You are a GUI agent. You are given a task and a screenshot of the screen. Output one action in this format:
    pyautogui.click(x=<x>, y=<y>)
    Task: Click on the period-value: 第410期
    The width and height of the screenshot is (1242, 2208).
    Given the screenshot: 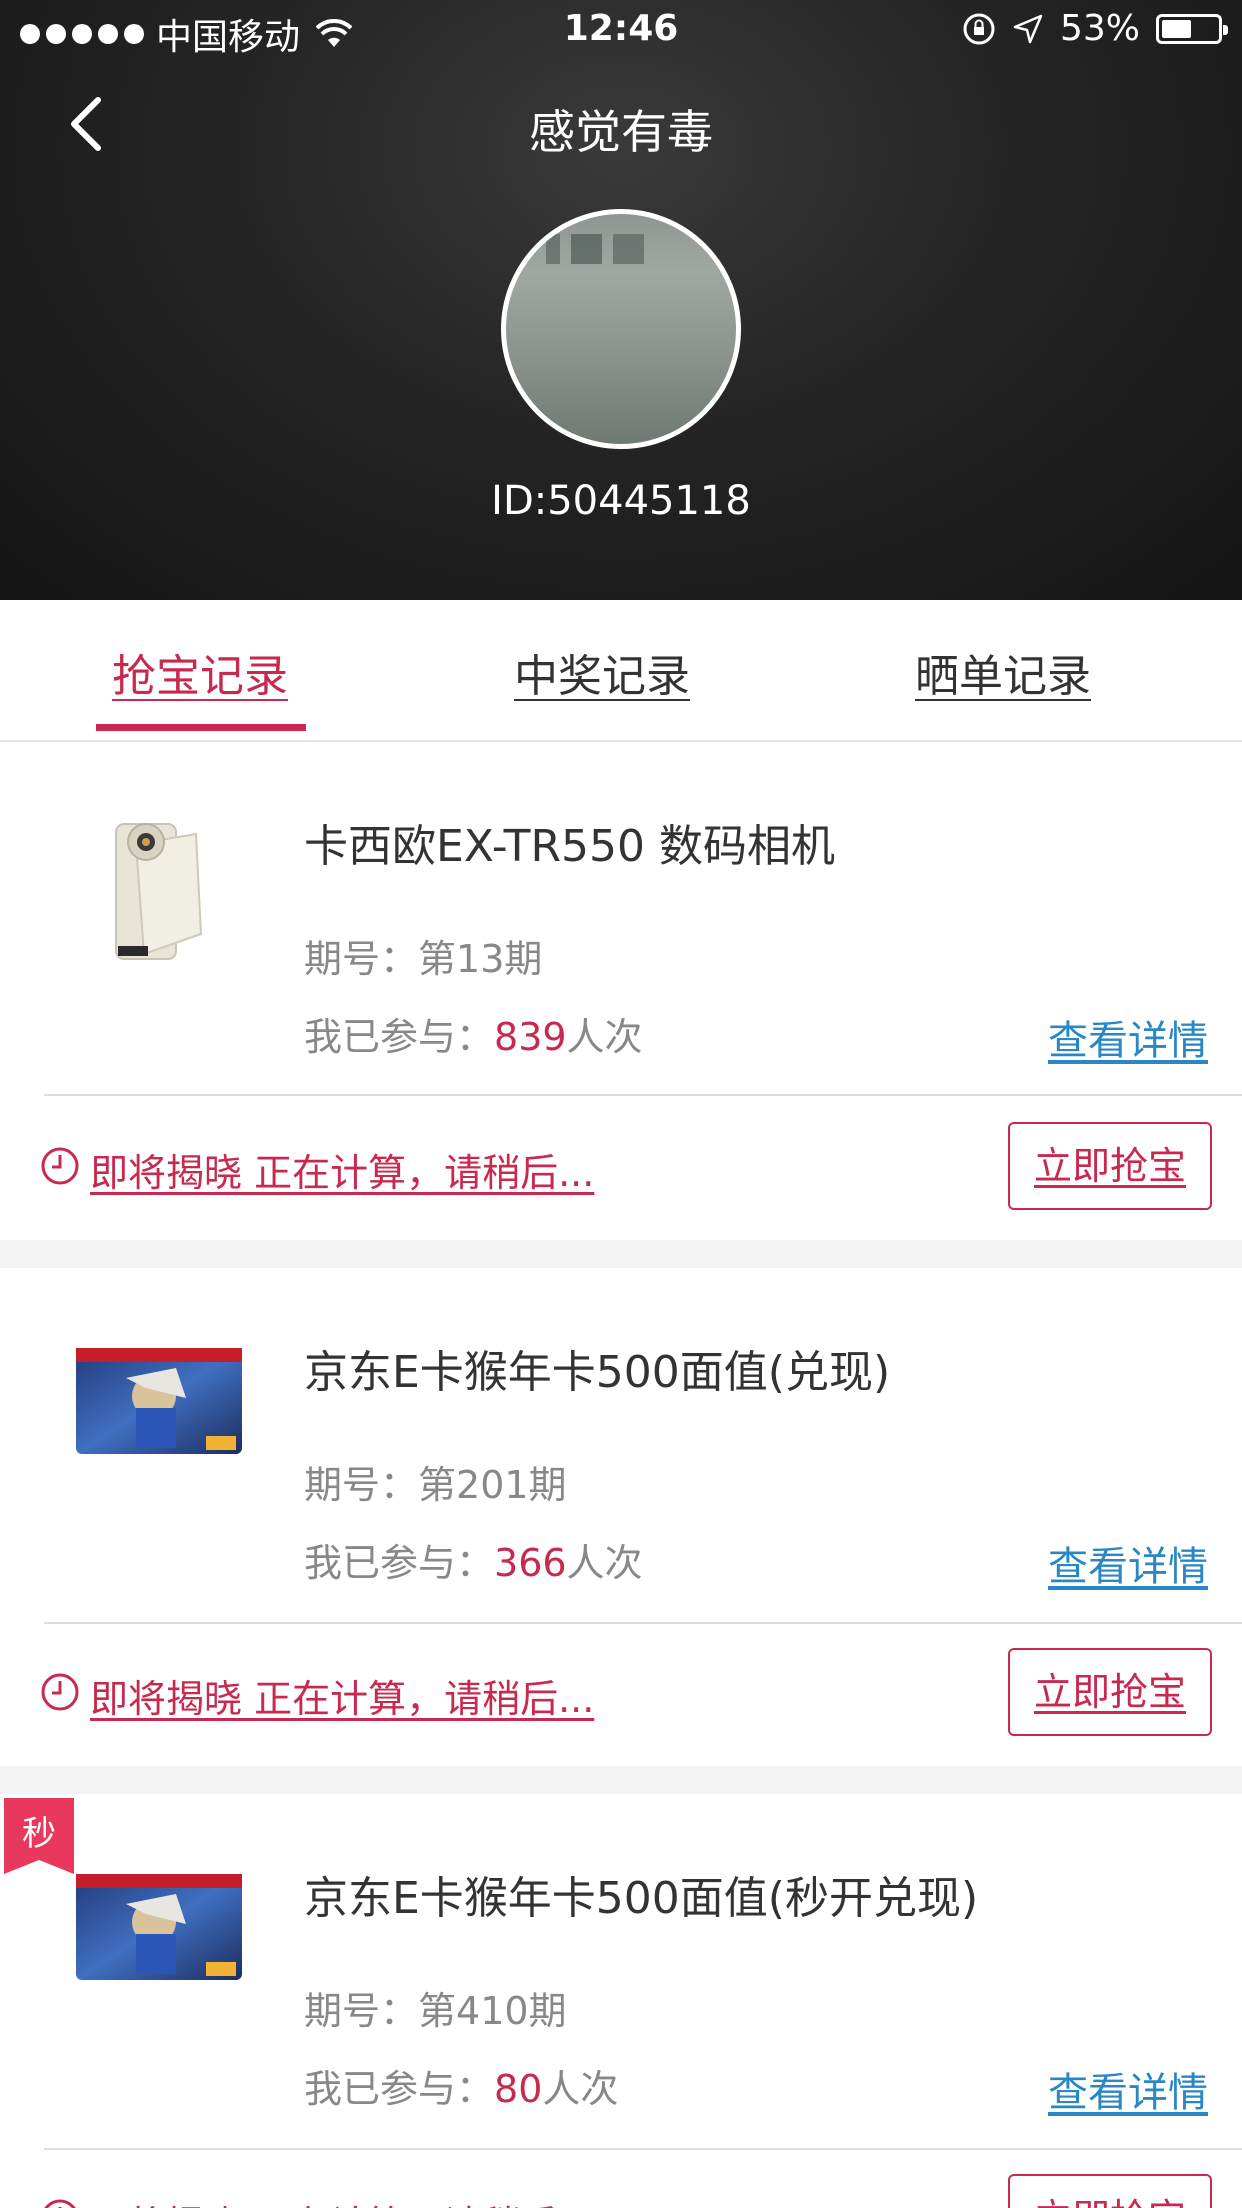 What is the action you would take?
    pyautogui.click(x=492, y=2011)
    